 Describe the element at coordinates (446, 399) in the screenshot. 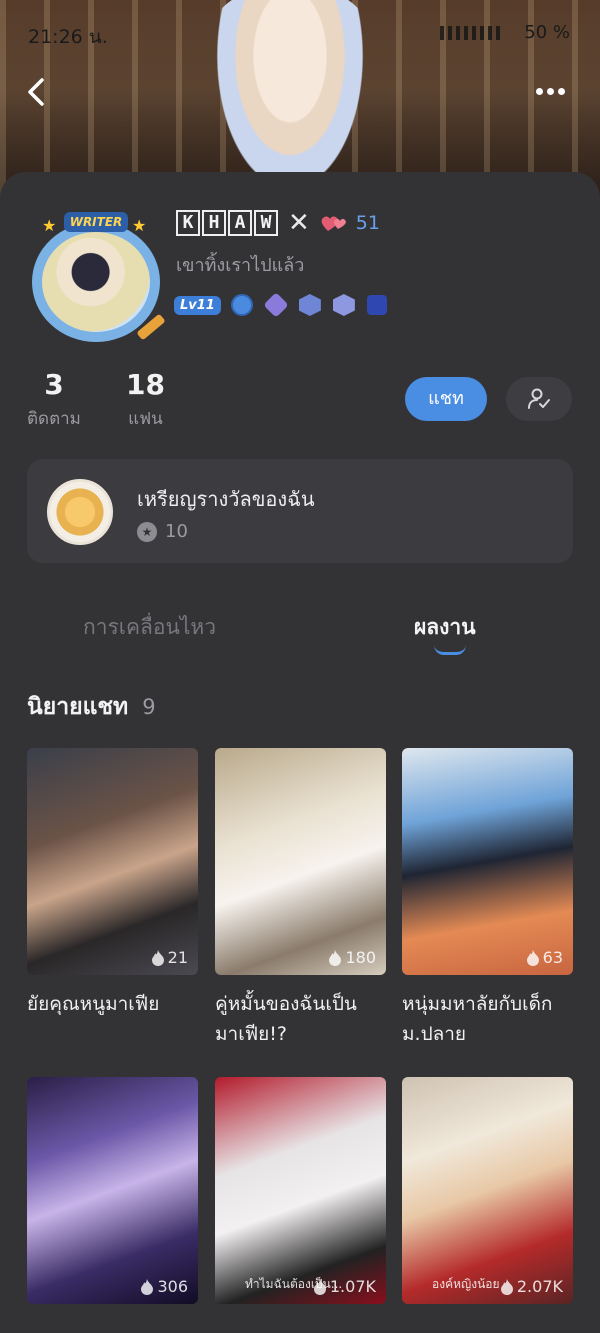

I see `chat-button: แชท` at that location.